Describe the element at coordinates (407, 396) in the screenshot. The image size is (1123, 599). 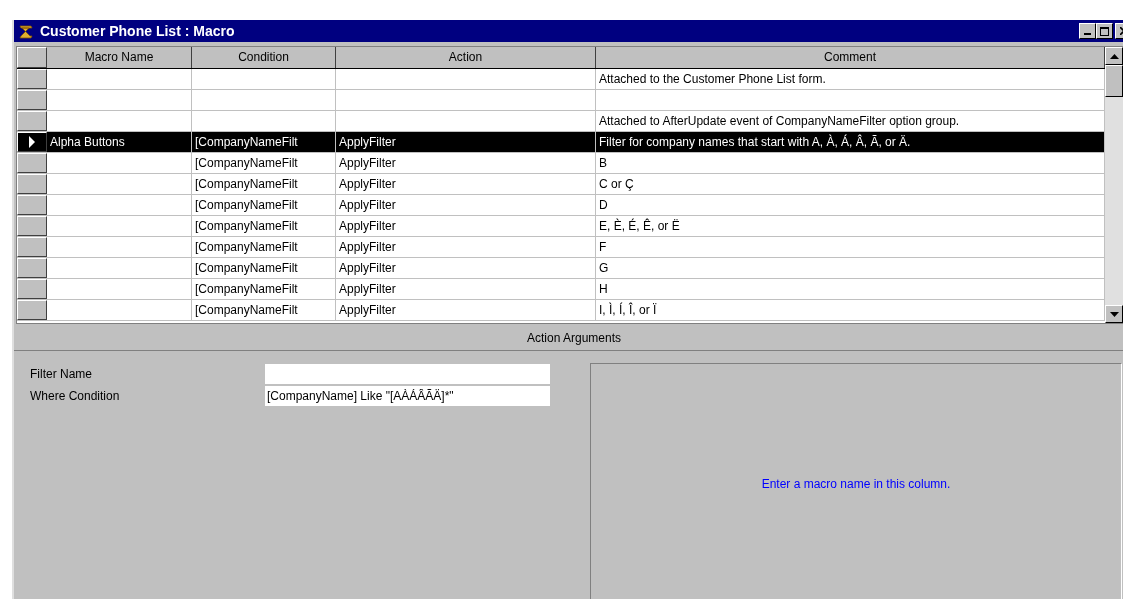
I see `input-field: [CompanyName] Like "[AÀÁÂÃÄ]*"` at that location.